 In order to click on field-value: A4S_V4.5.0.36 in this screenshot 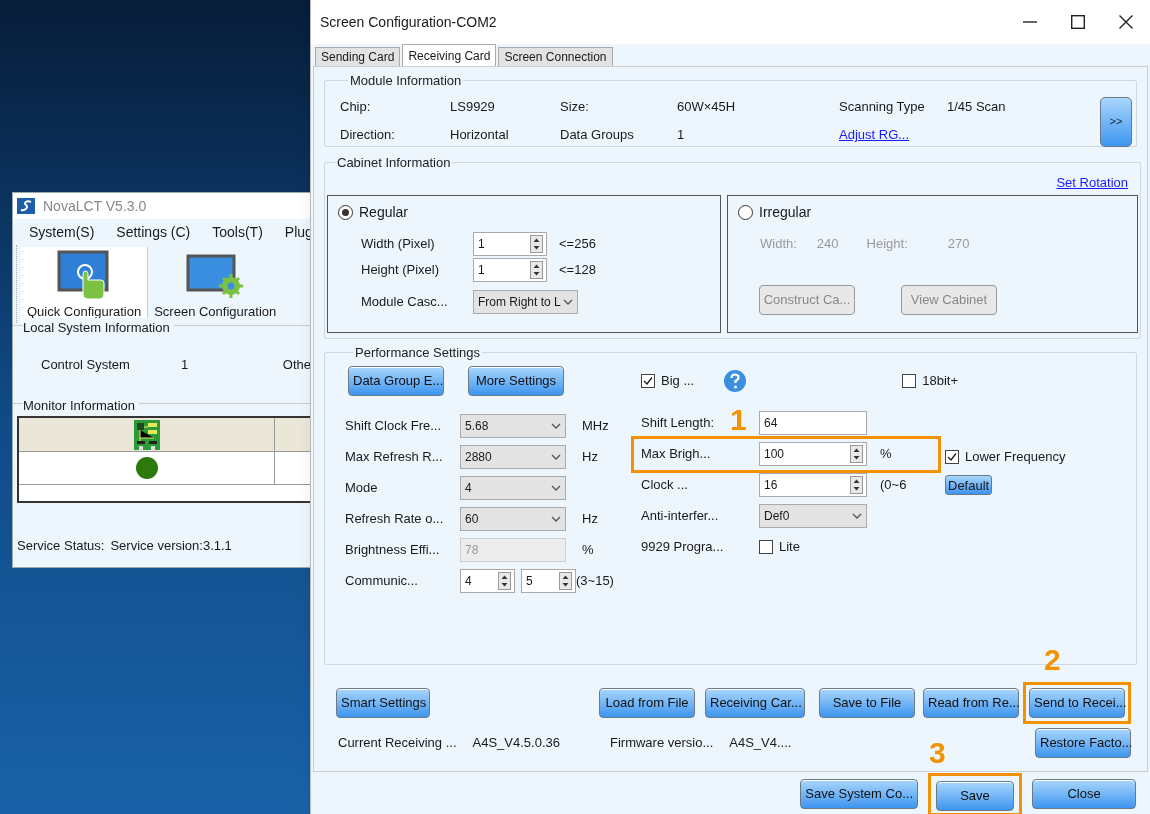, I will do `click(516, 743)`.